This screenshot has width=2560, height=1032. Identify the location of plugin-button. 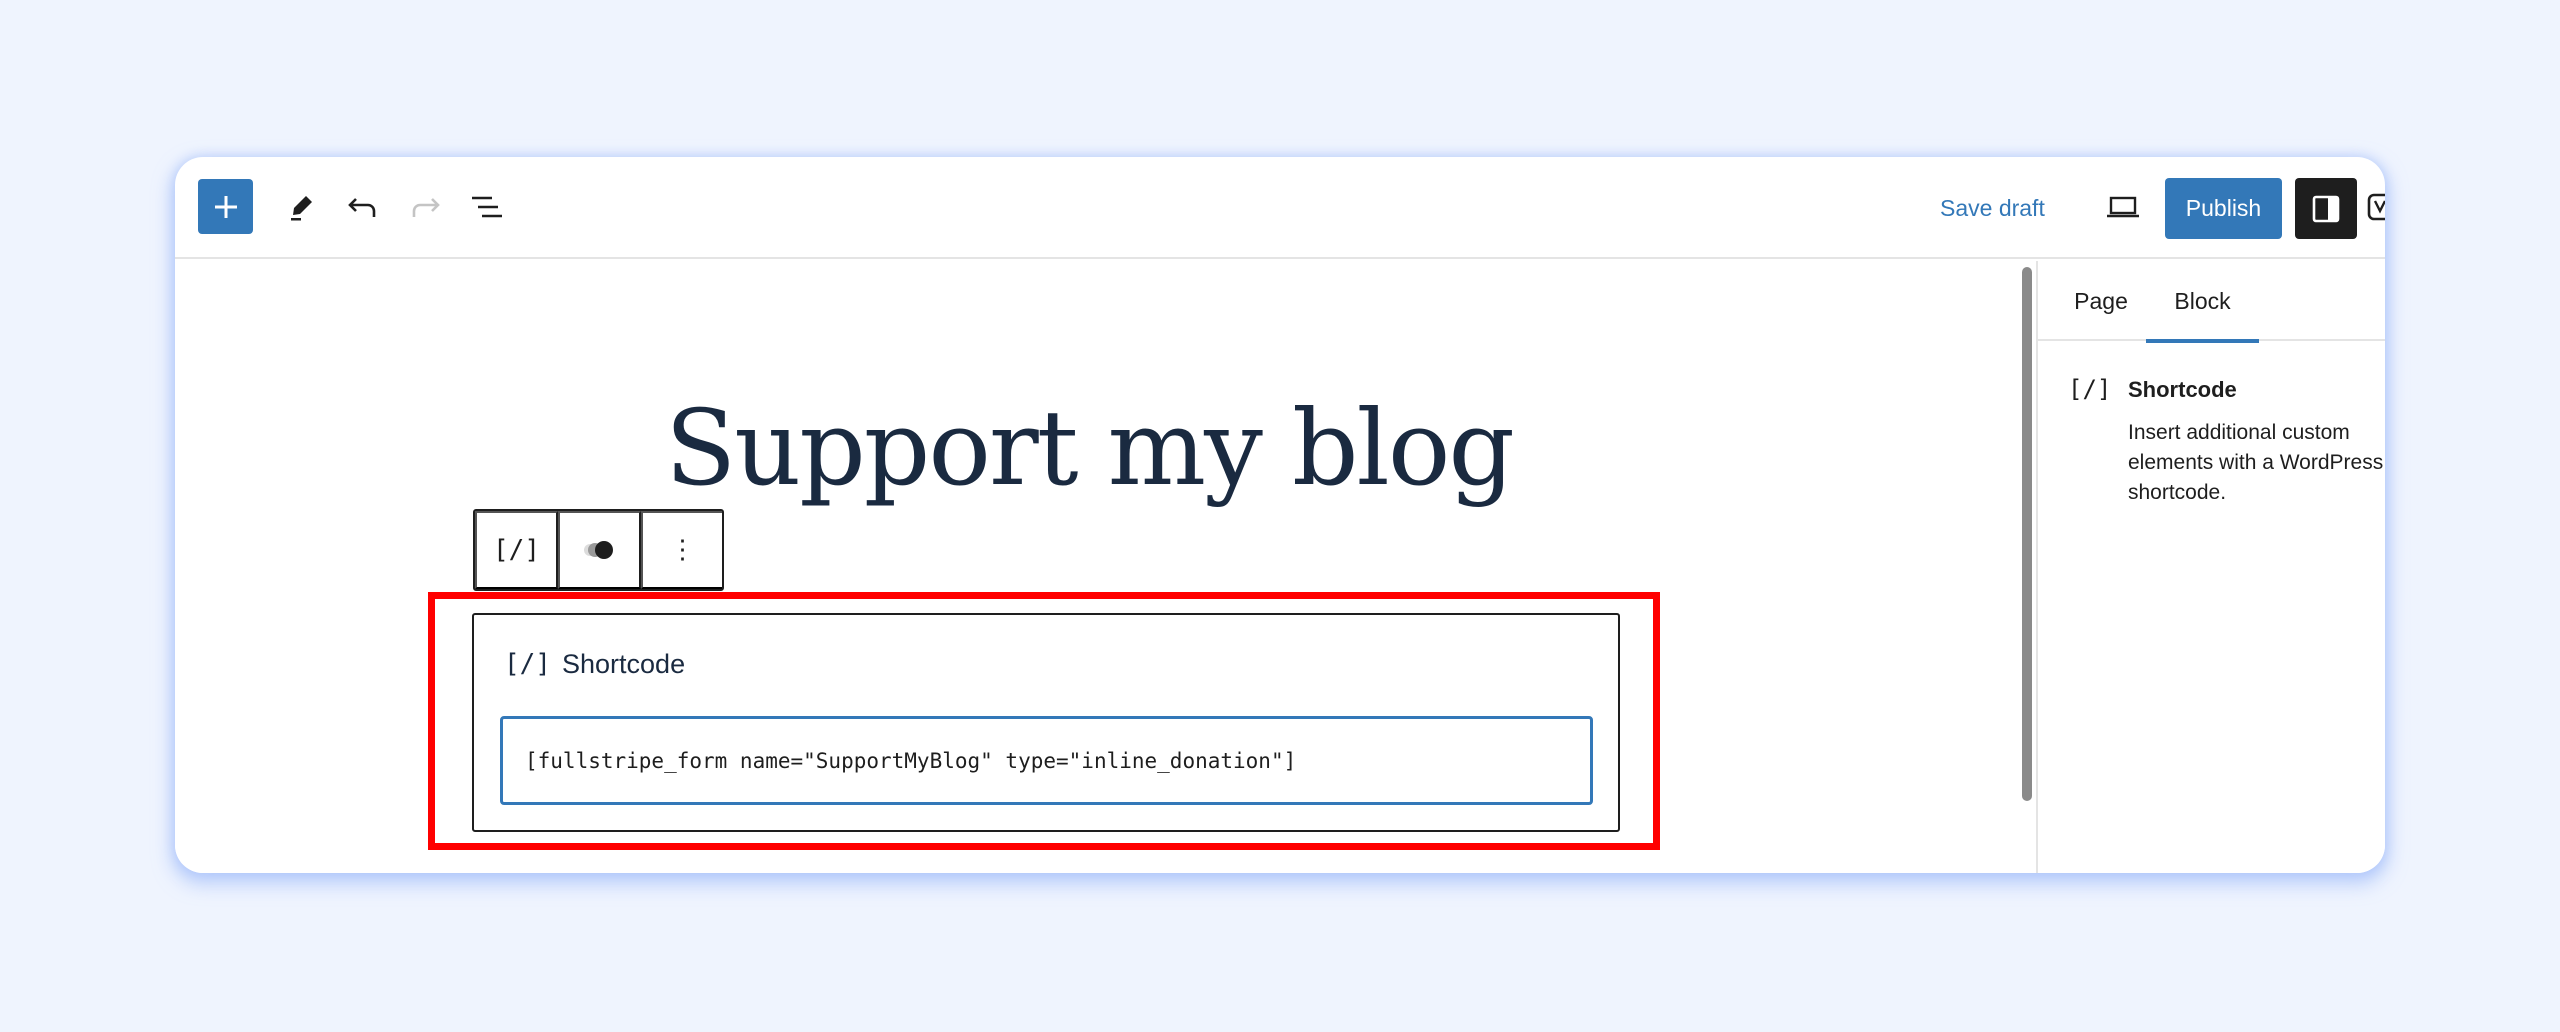
(2376, 206).